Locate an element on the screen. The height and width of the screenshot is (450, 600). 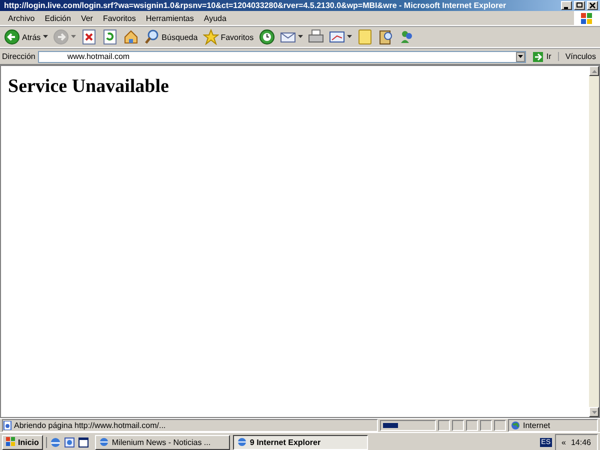
restore-icon is located at coordinates (579, 5).